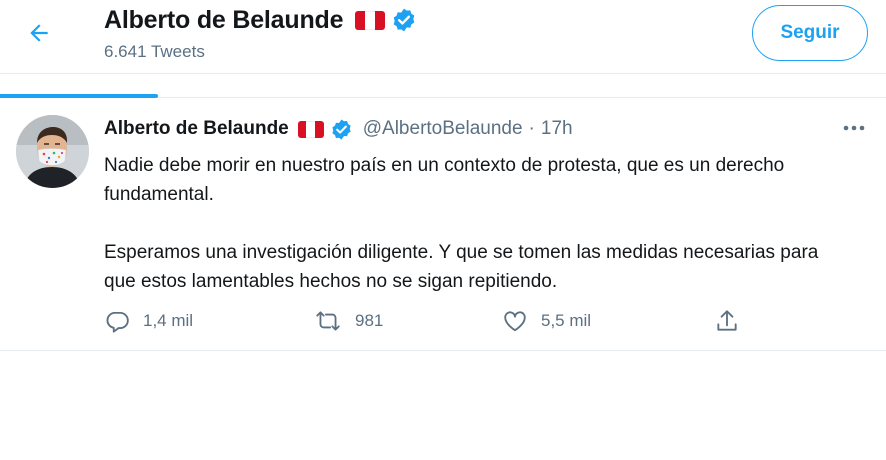  I want to click on heart-icon, so click(515, 321).